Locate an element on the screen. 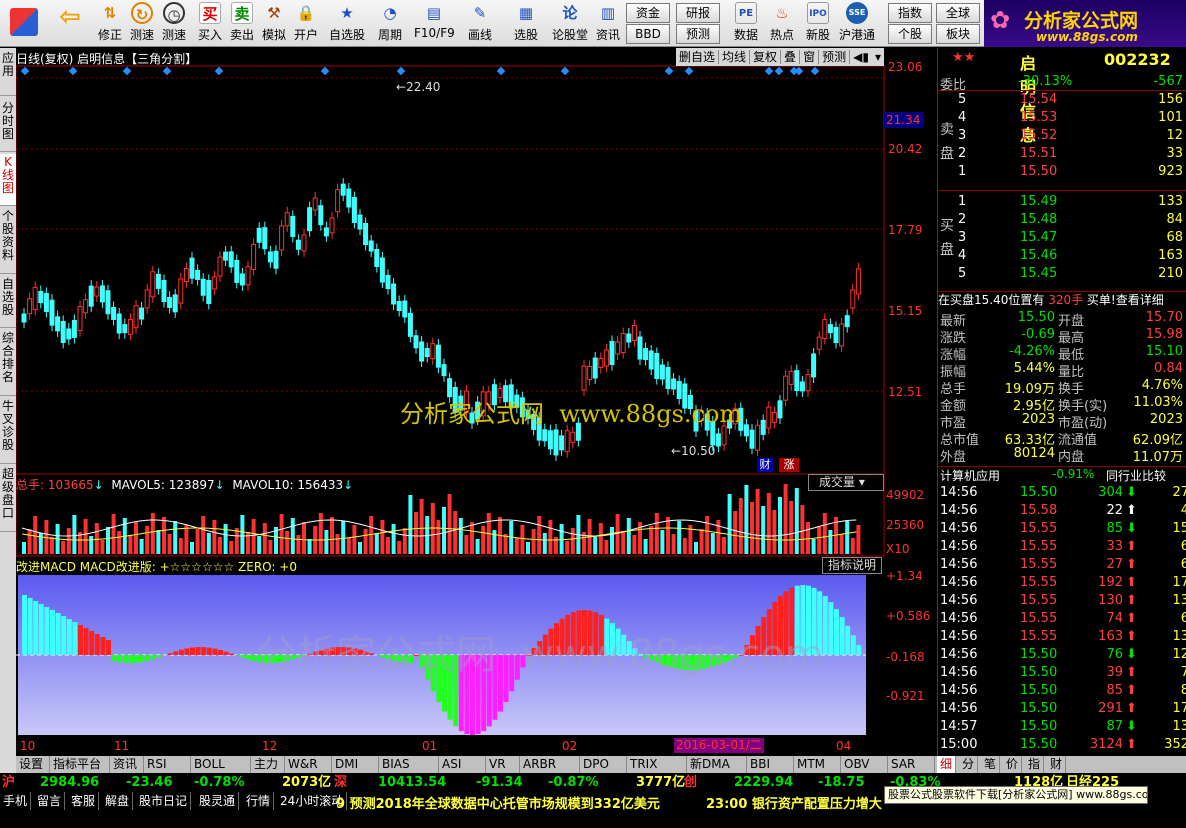  new-stock-button: IPO 新股 is located at coordinates (818, 23).